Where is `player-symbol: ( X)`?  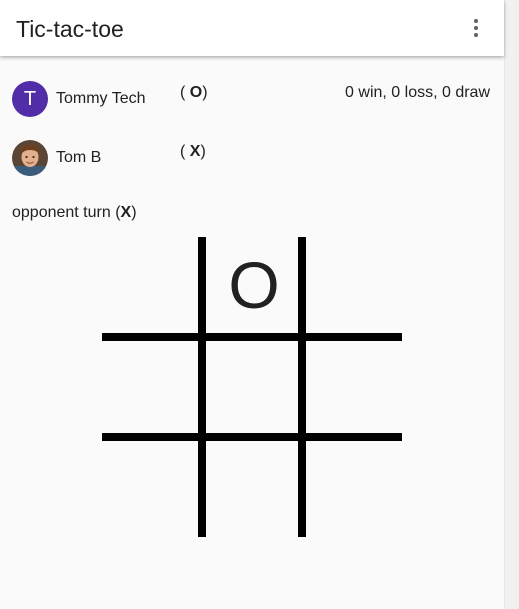
player-symbol: ( X) is located at coordinates (193, 151).